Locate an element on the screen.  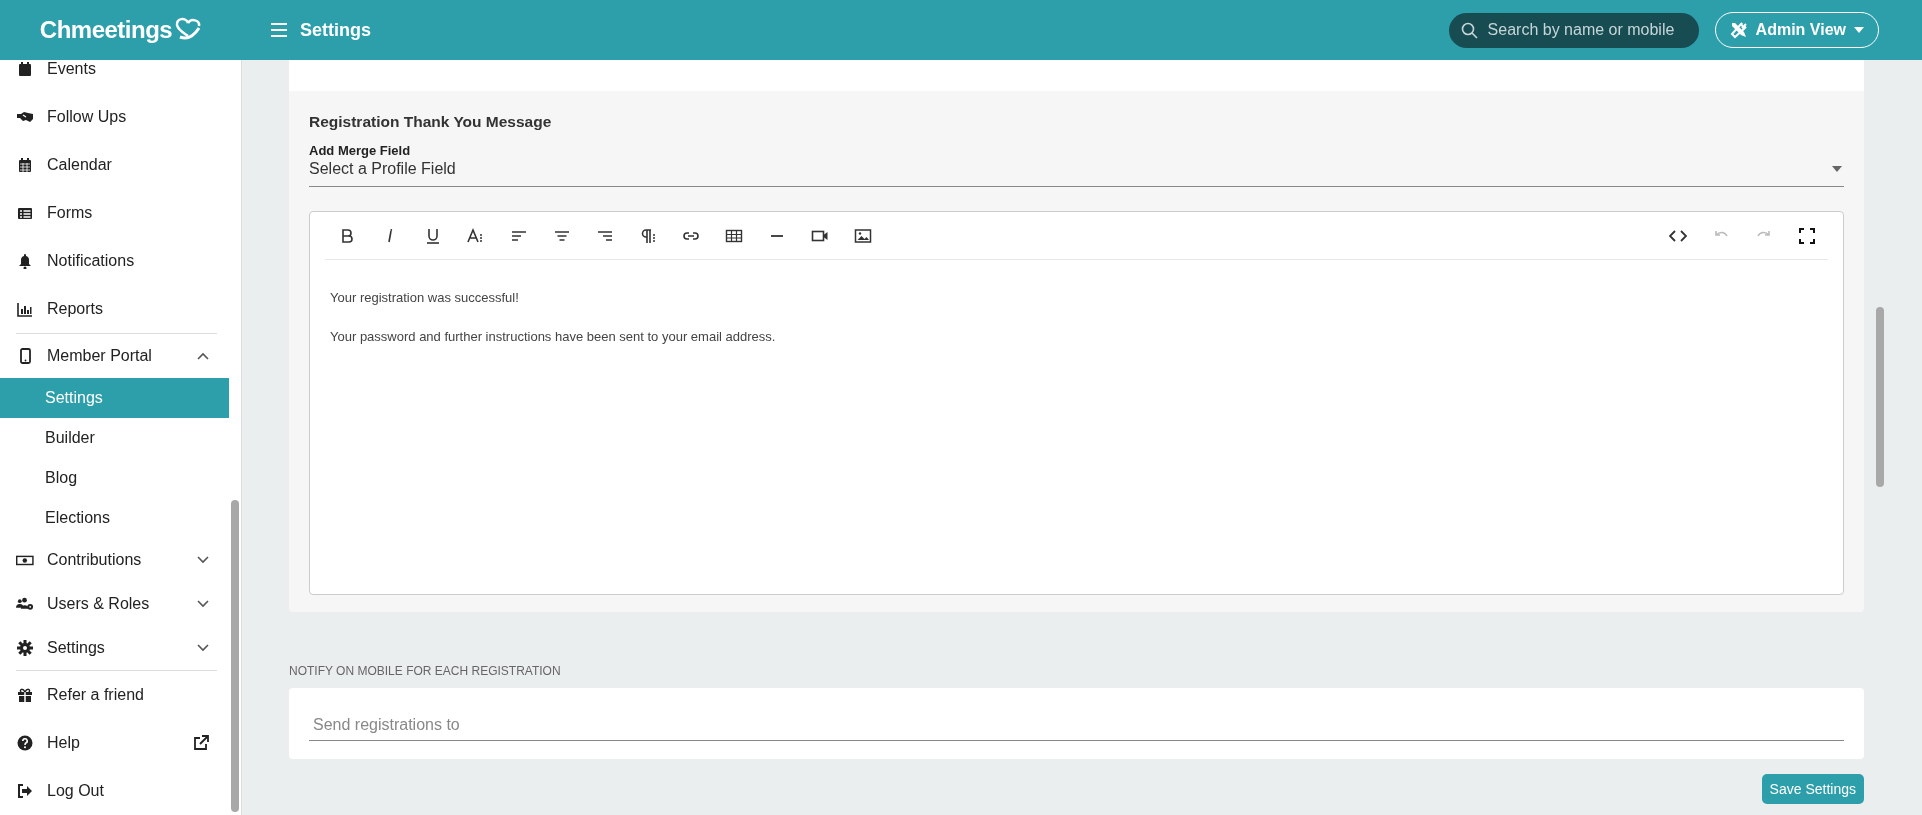
sidebar-item: Users & Roles is located at coordinates (114, 604).